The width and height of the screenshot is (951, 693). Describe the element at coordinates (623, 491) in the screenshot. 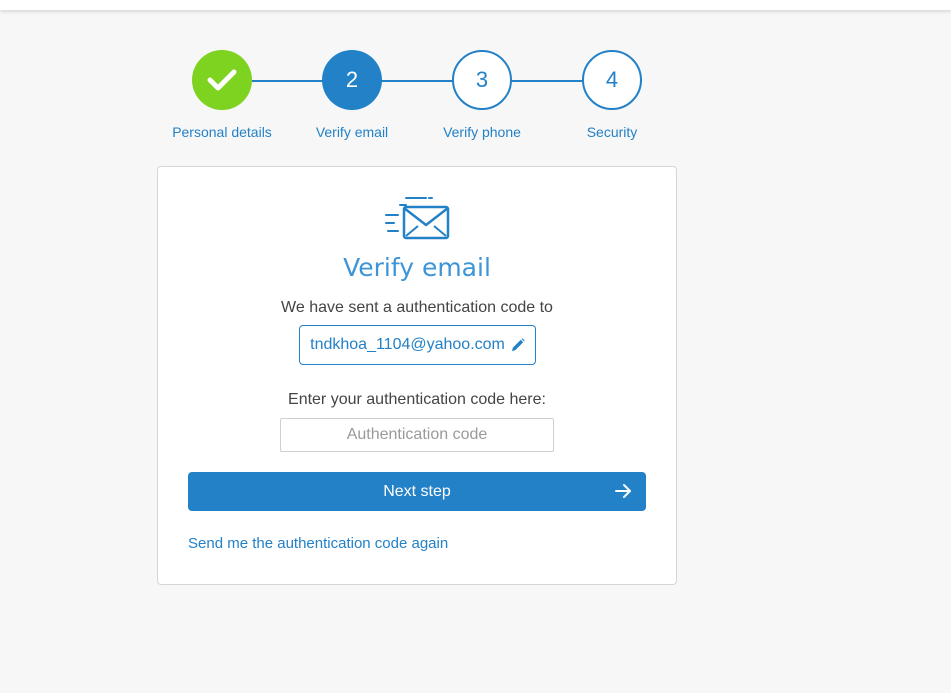

I see `arrow-right-icon` at that location.